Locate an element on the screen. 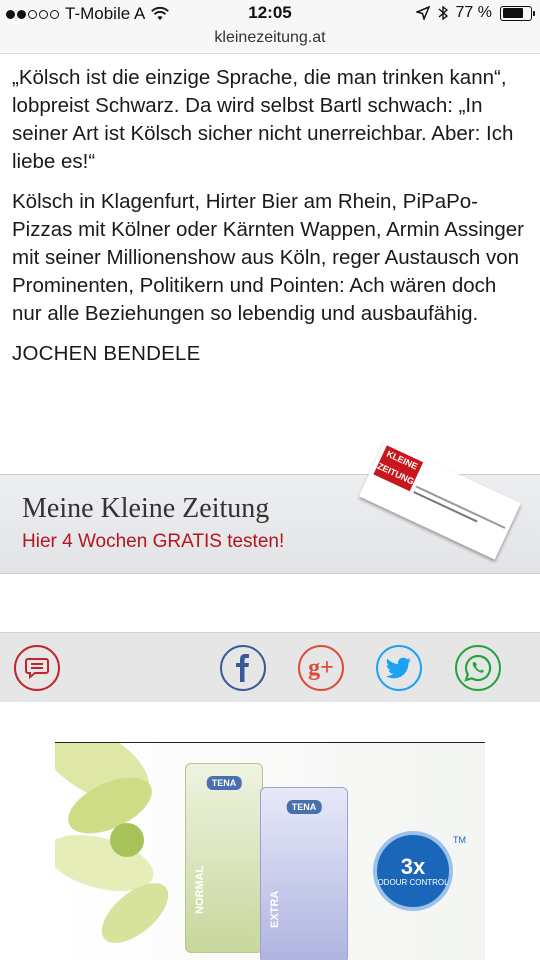  google-plus-share-button: g+ is located at coordinates (321, 668).